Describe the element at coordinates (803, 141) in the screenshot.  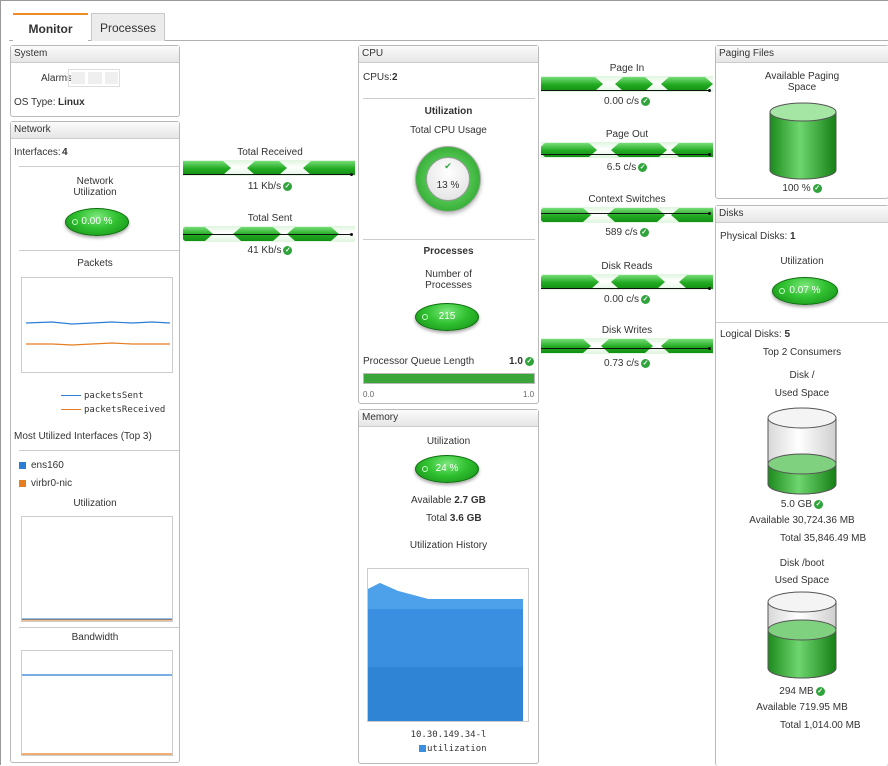
I see `paging-space-cylinder` at that location.